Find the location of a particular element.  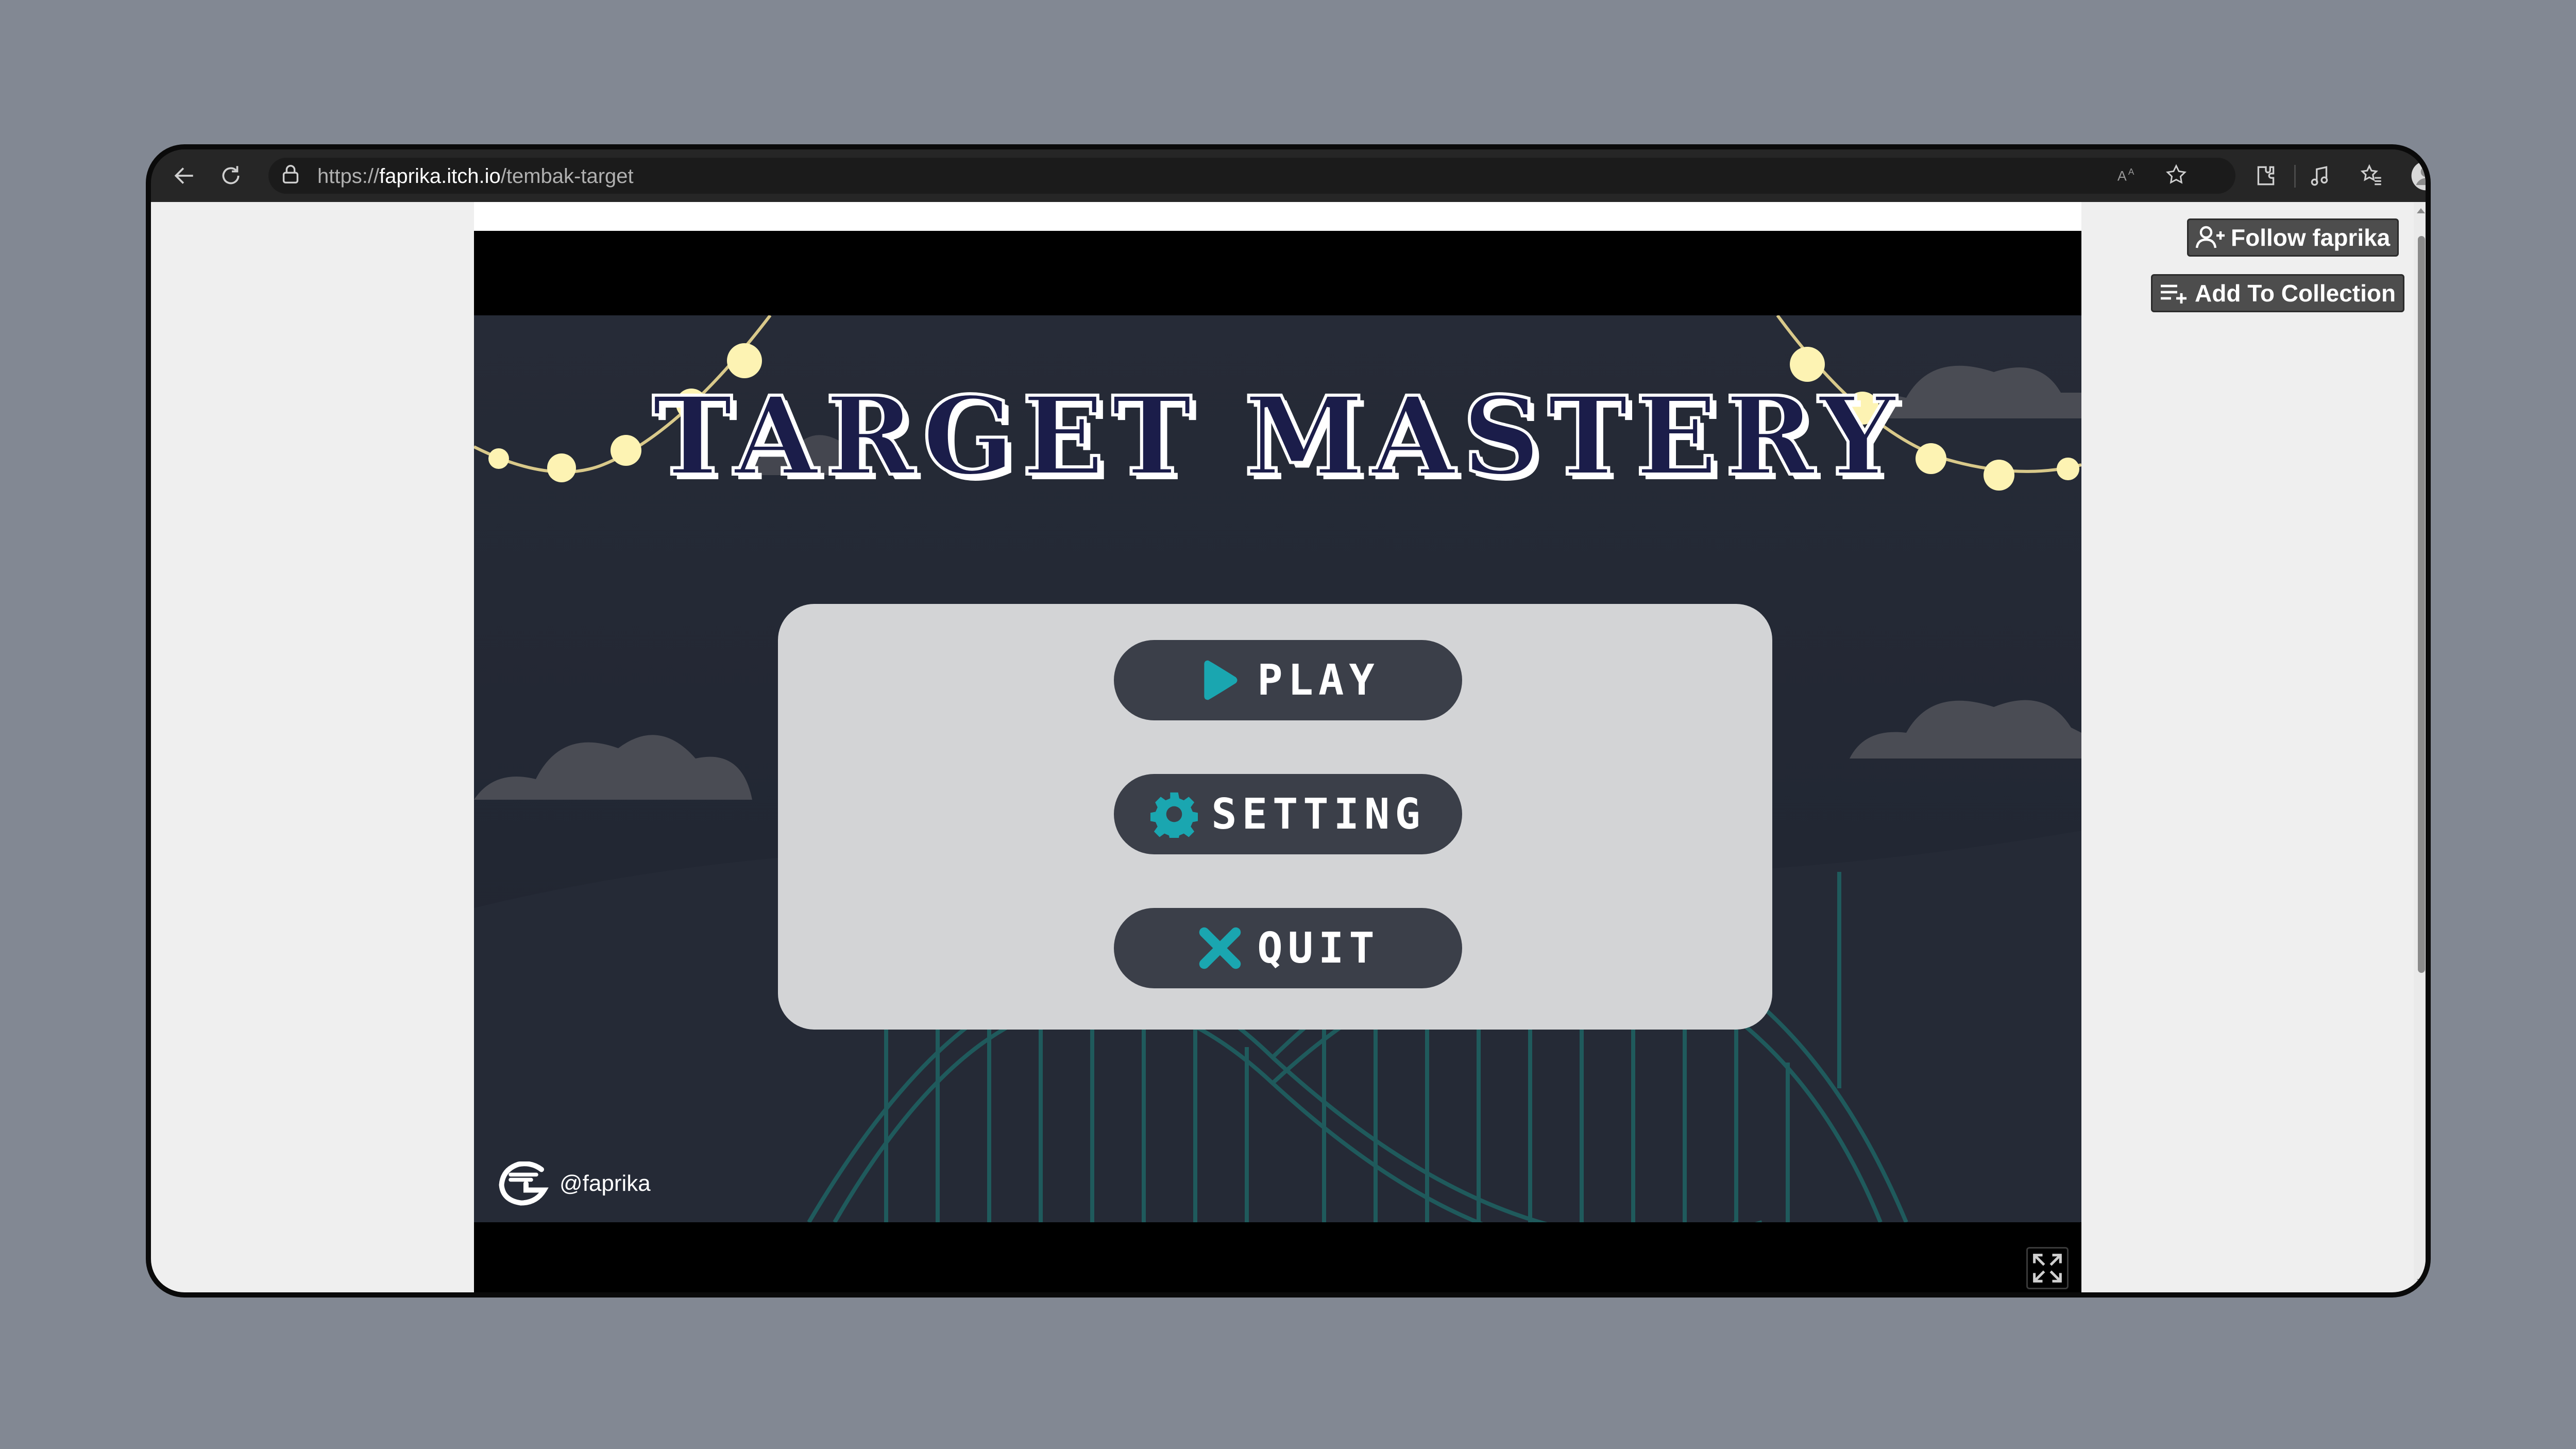

quit-button: QUIT is located at coordinates (1288, 948).